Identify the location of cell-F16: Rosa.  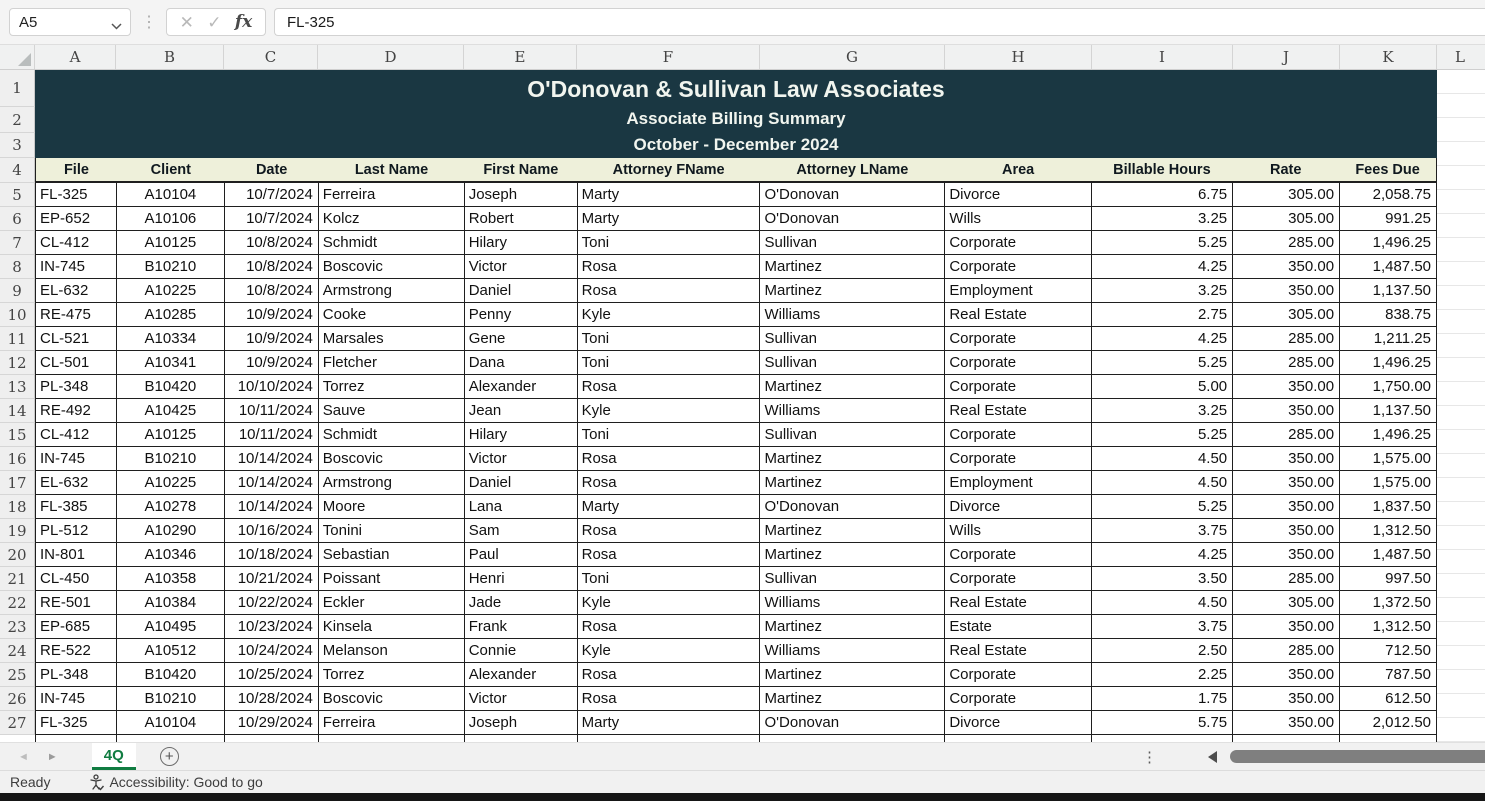
(669, 459).